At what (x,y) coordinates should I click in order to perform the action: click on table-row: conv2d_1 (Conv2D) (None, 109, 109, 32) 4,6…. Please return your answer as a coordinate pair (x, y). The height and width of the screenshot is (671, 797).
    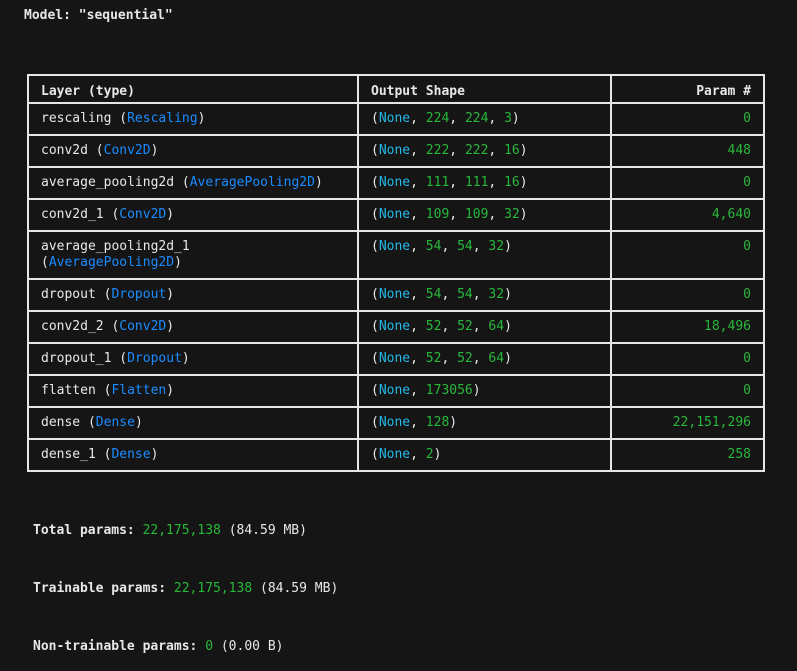
    Looking at the image, I should click on (396, 215).